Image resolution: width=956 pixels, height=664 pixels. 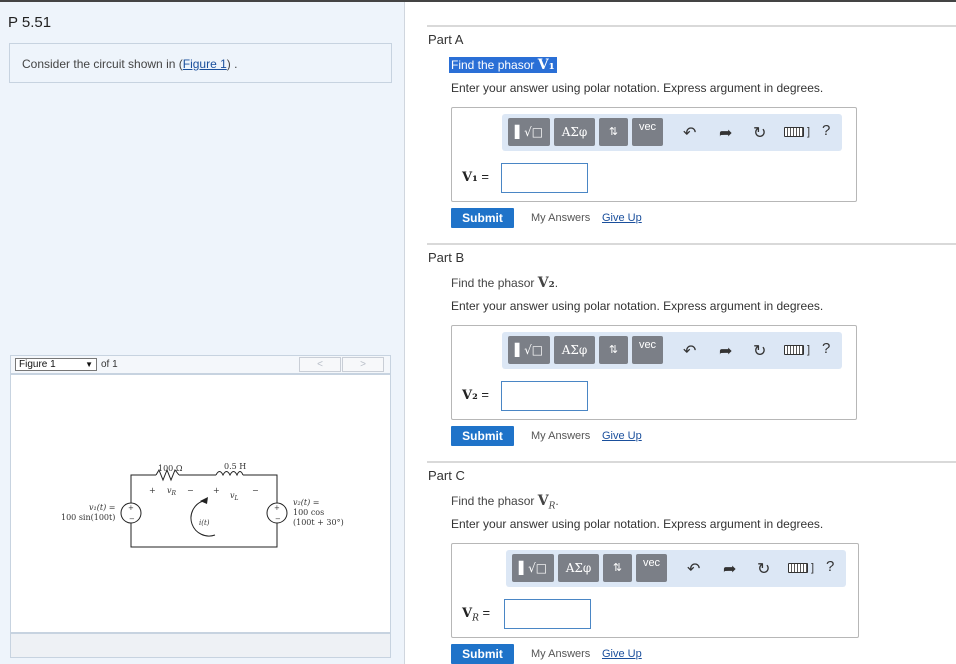 I want to click on label-r: 100 Ω, so click(x=170, y=468).